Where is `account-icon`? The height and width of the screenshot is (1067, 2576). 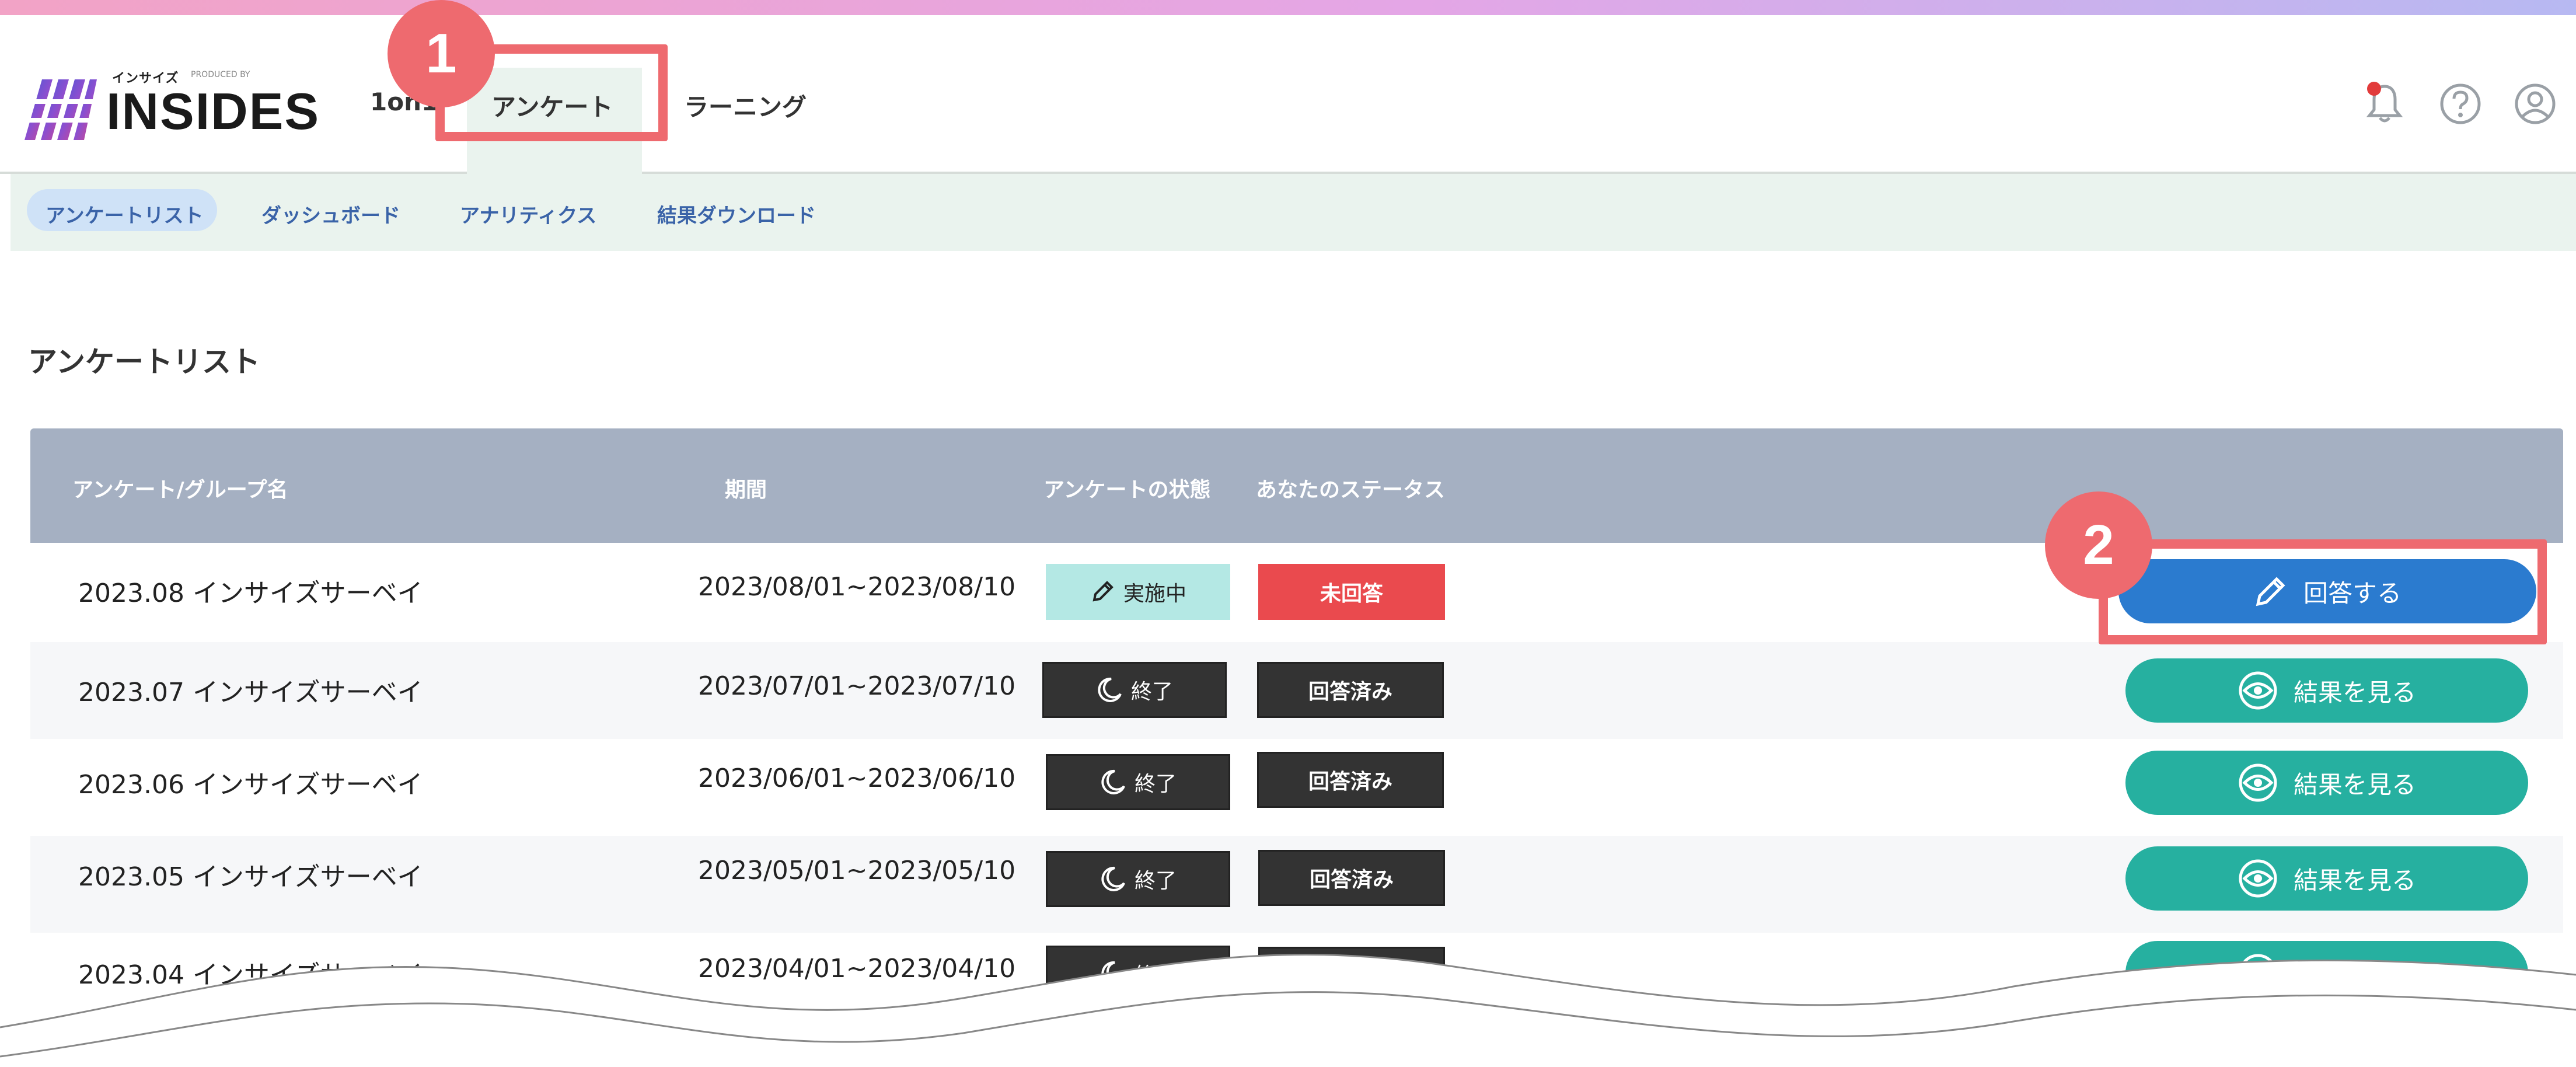 account-icon is located at coordinates (2535, 104).